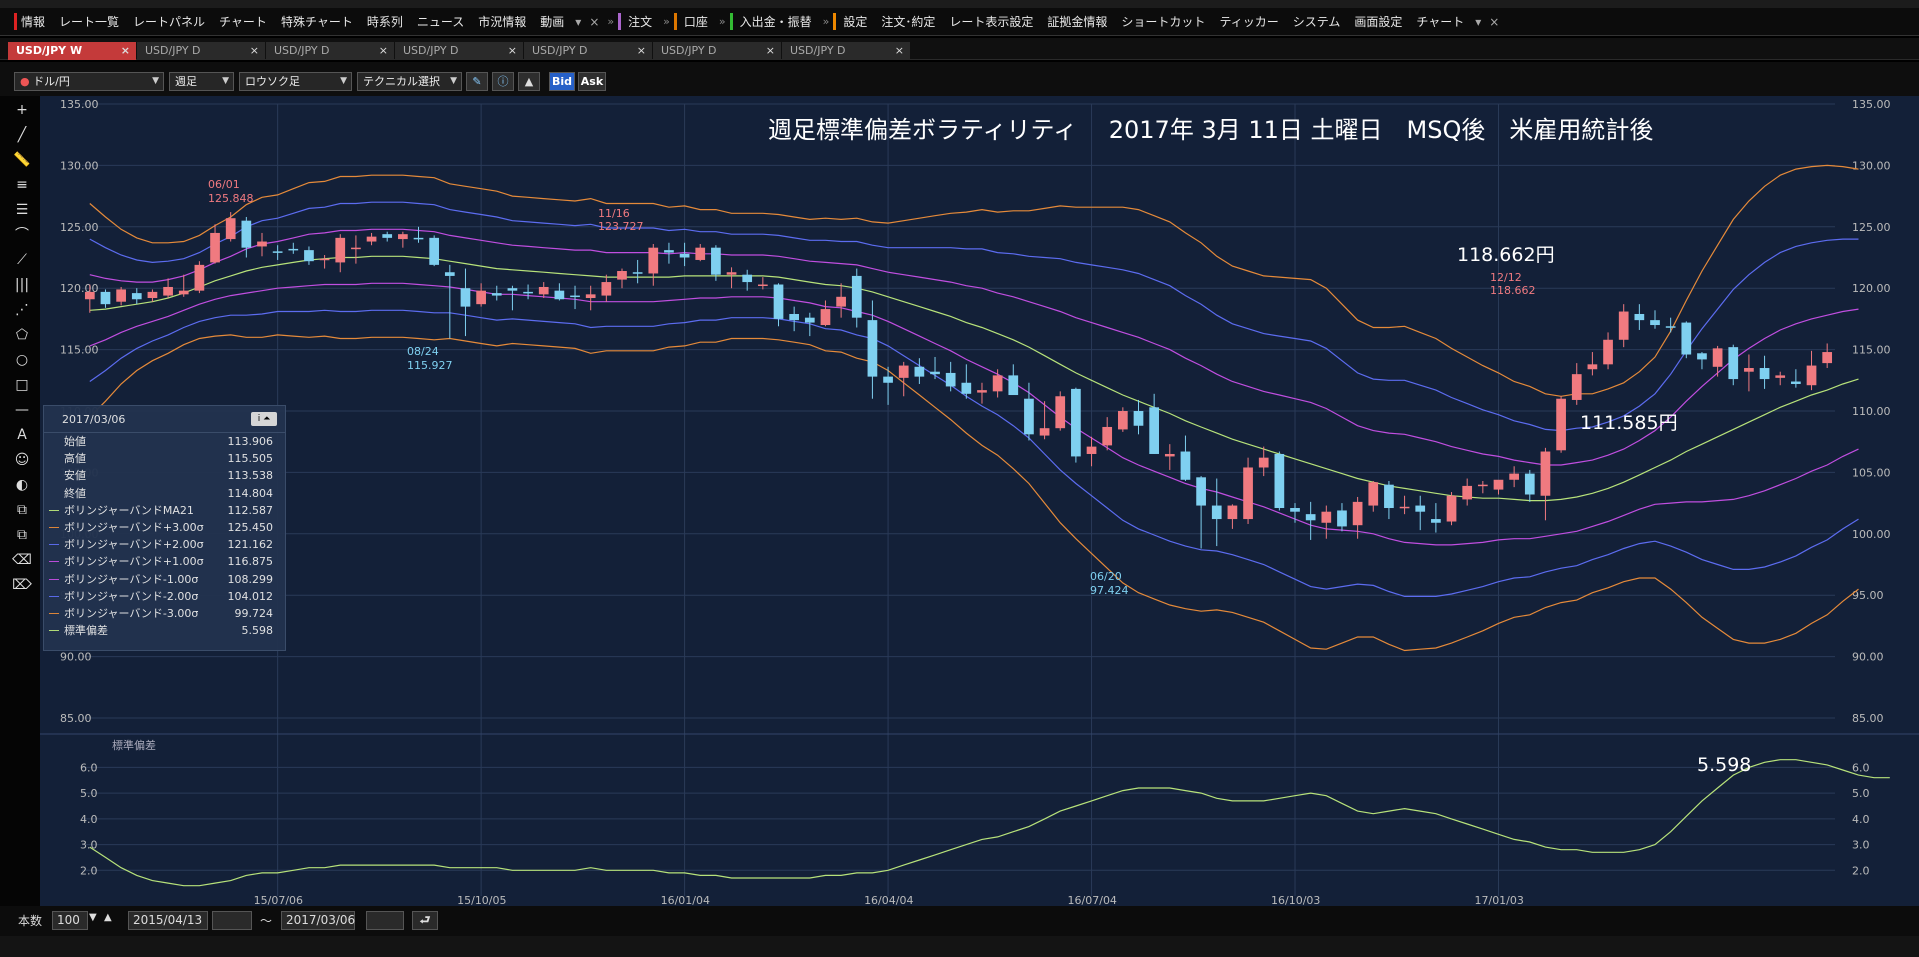 Image resolution: width=1919 pixels, height=957 pixels. I want to click on bid-button: Bid, so click(562, 81).